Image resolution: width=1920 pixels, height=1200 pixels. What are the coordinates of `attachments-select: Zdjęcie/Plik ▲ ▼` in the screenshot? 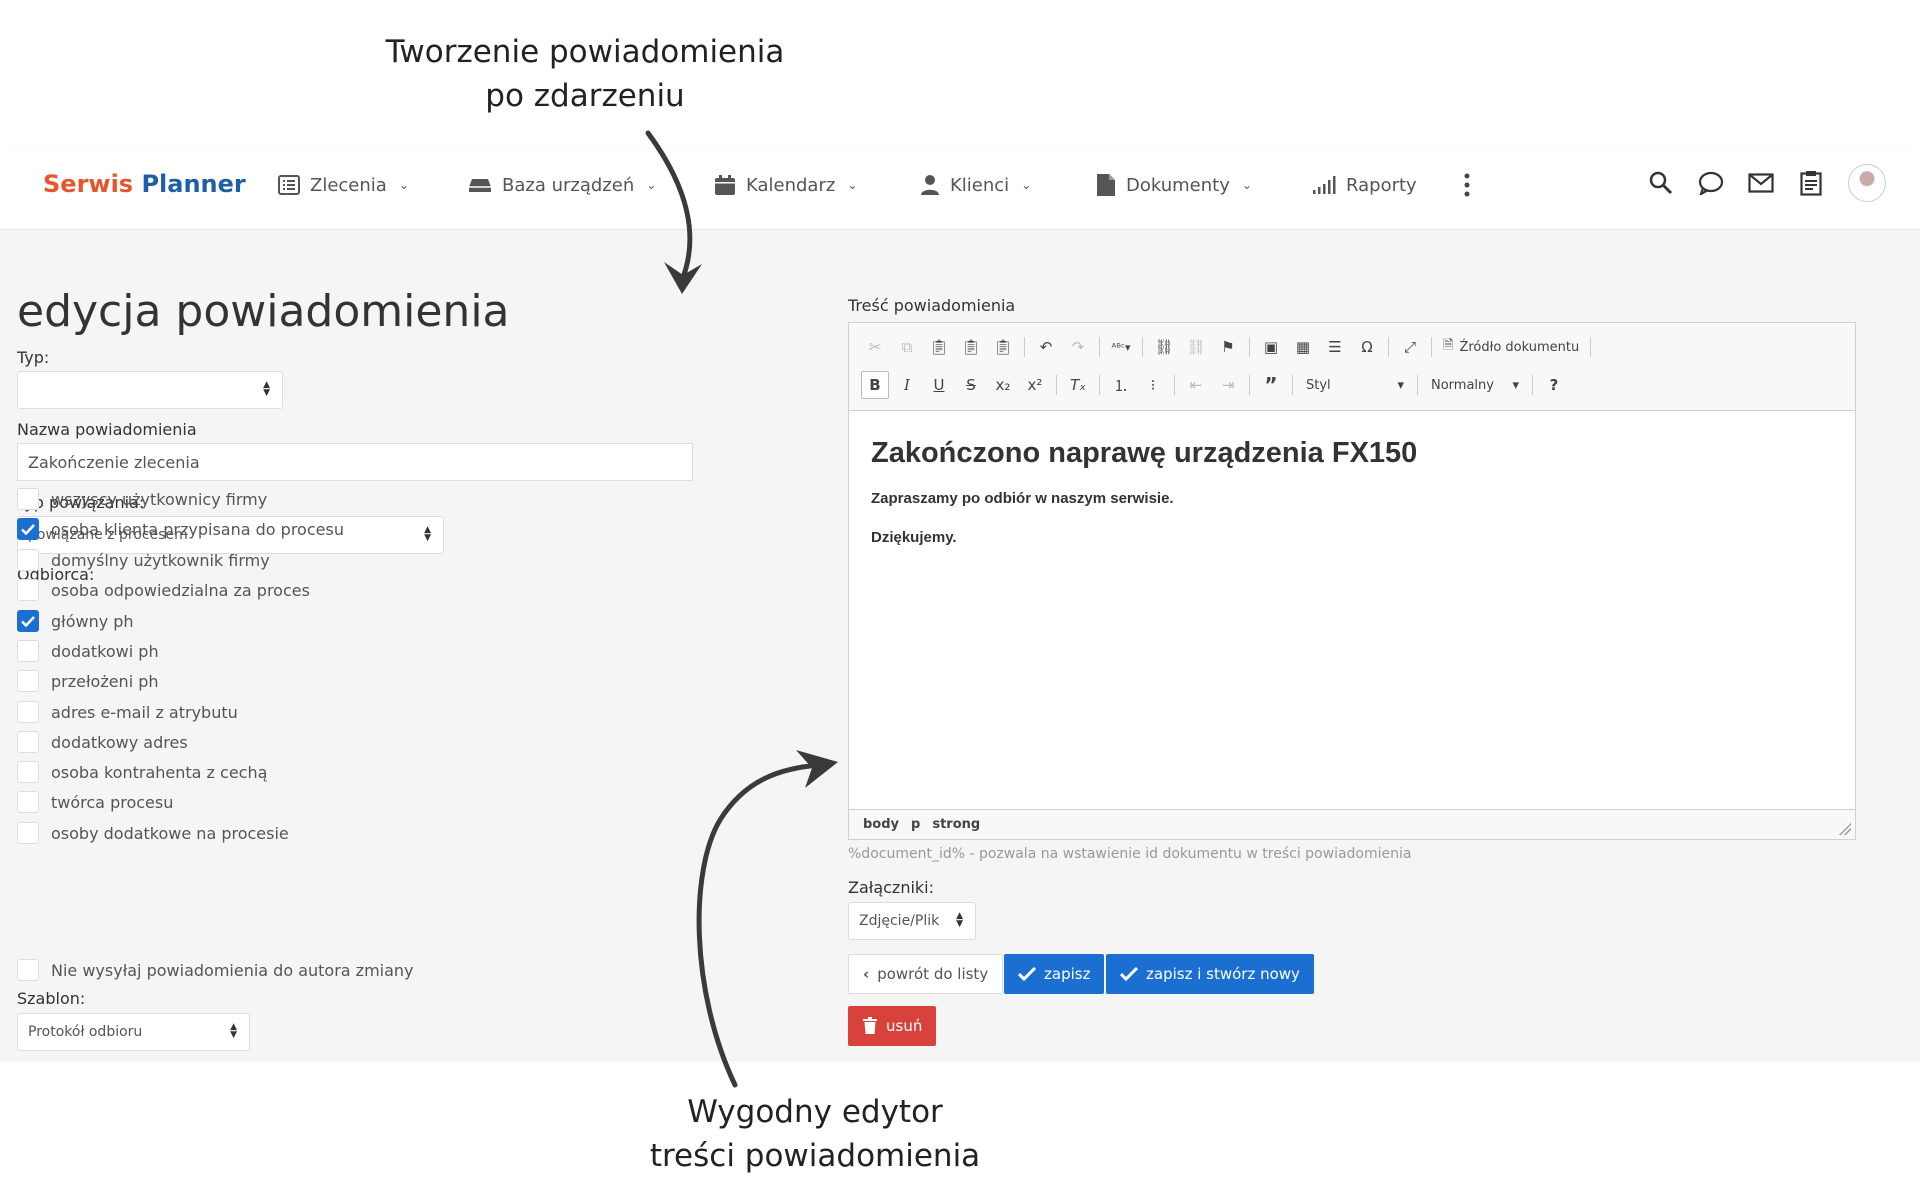 It's located at (912, 921).